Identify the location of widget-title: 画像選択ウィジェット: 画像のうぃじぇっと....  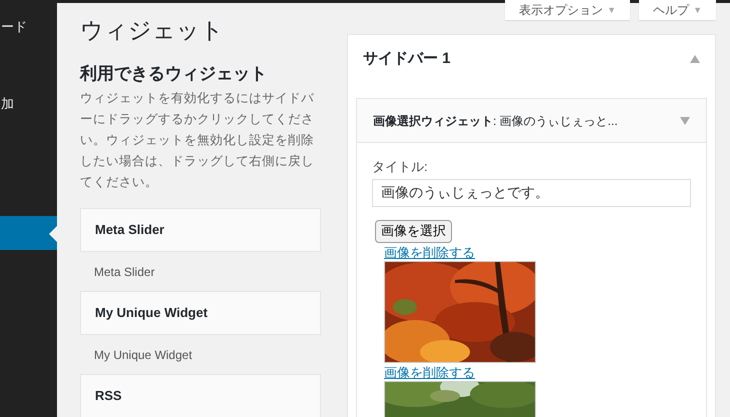
(495, 121).